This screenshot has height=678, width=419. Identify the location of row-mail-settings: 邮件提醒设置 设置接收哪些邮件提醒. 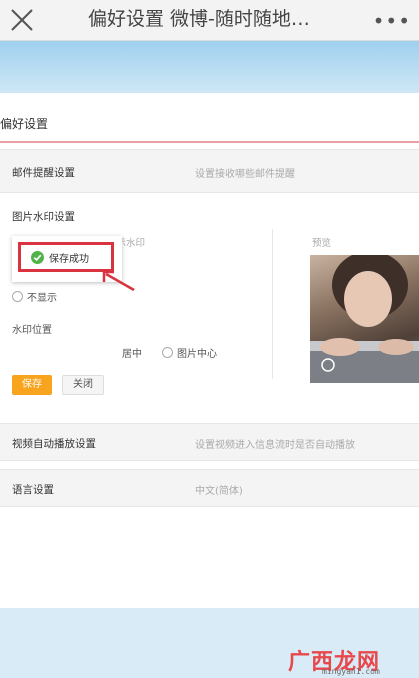
(209, 171).